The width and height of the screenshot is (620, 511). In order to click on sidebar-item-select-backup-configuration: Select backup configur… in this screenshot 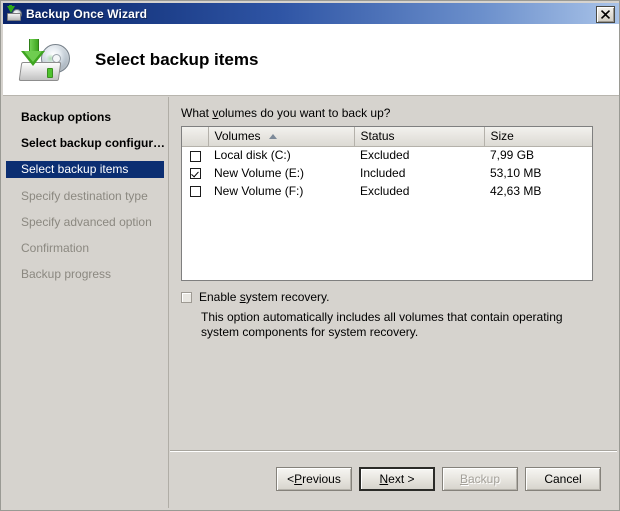, I will do `click(85, 143)`.